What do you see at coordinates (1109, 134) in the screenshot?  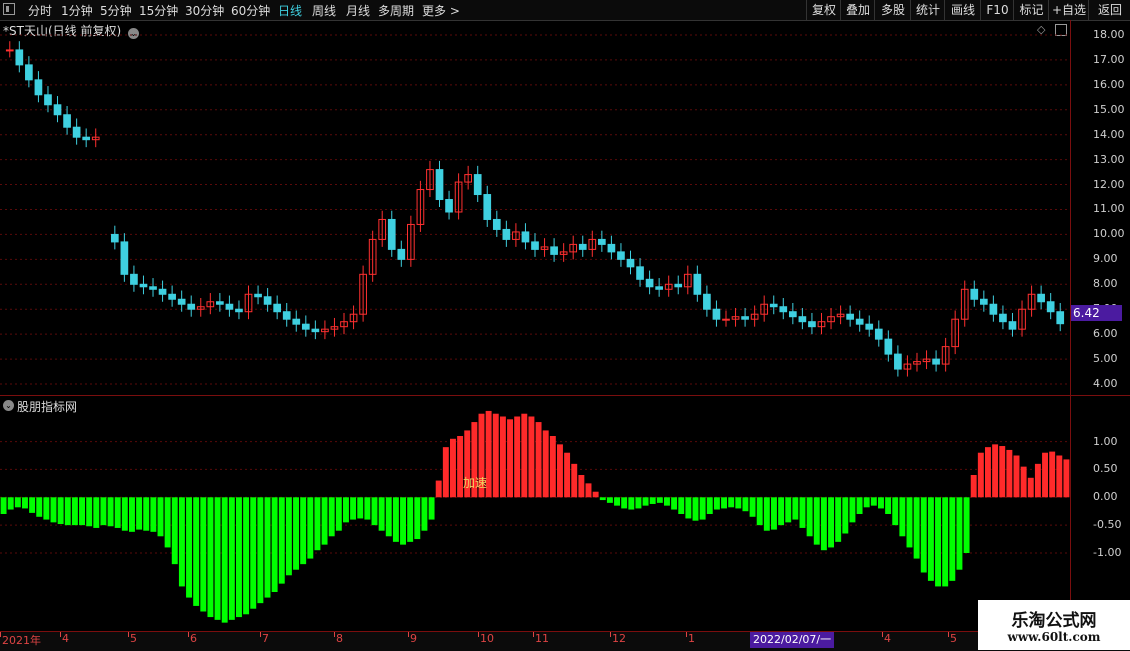 I see `price-axis-label: 14.00` at bounding box center [1109, 134].